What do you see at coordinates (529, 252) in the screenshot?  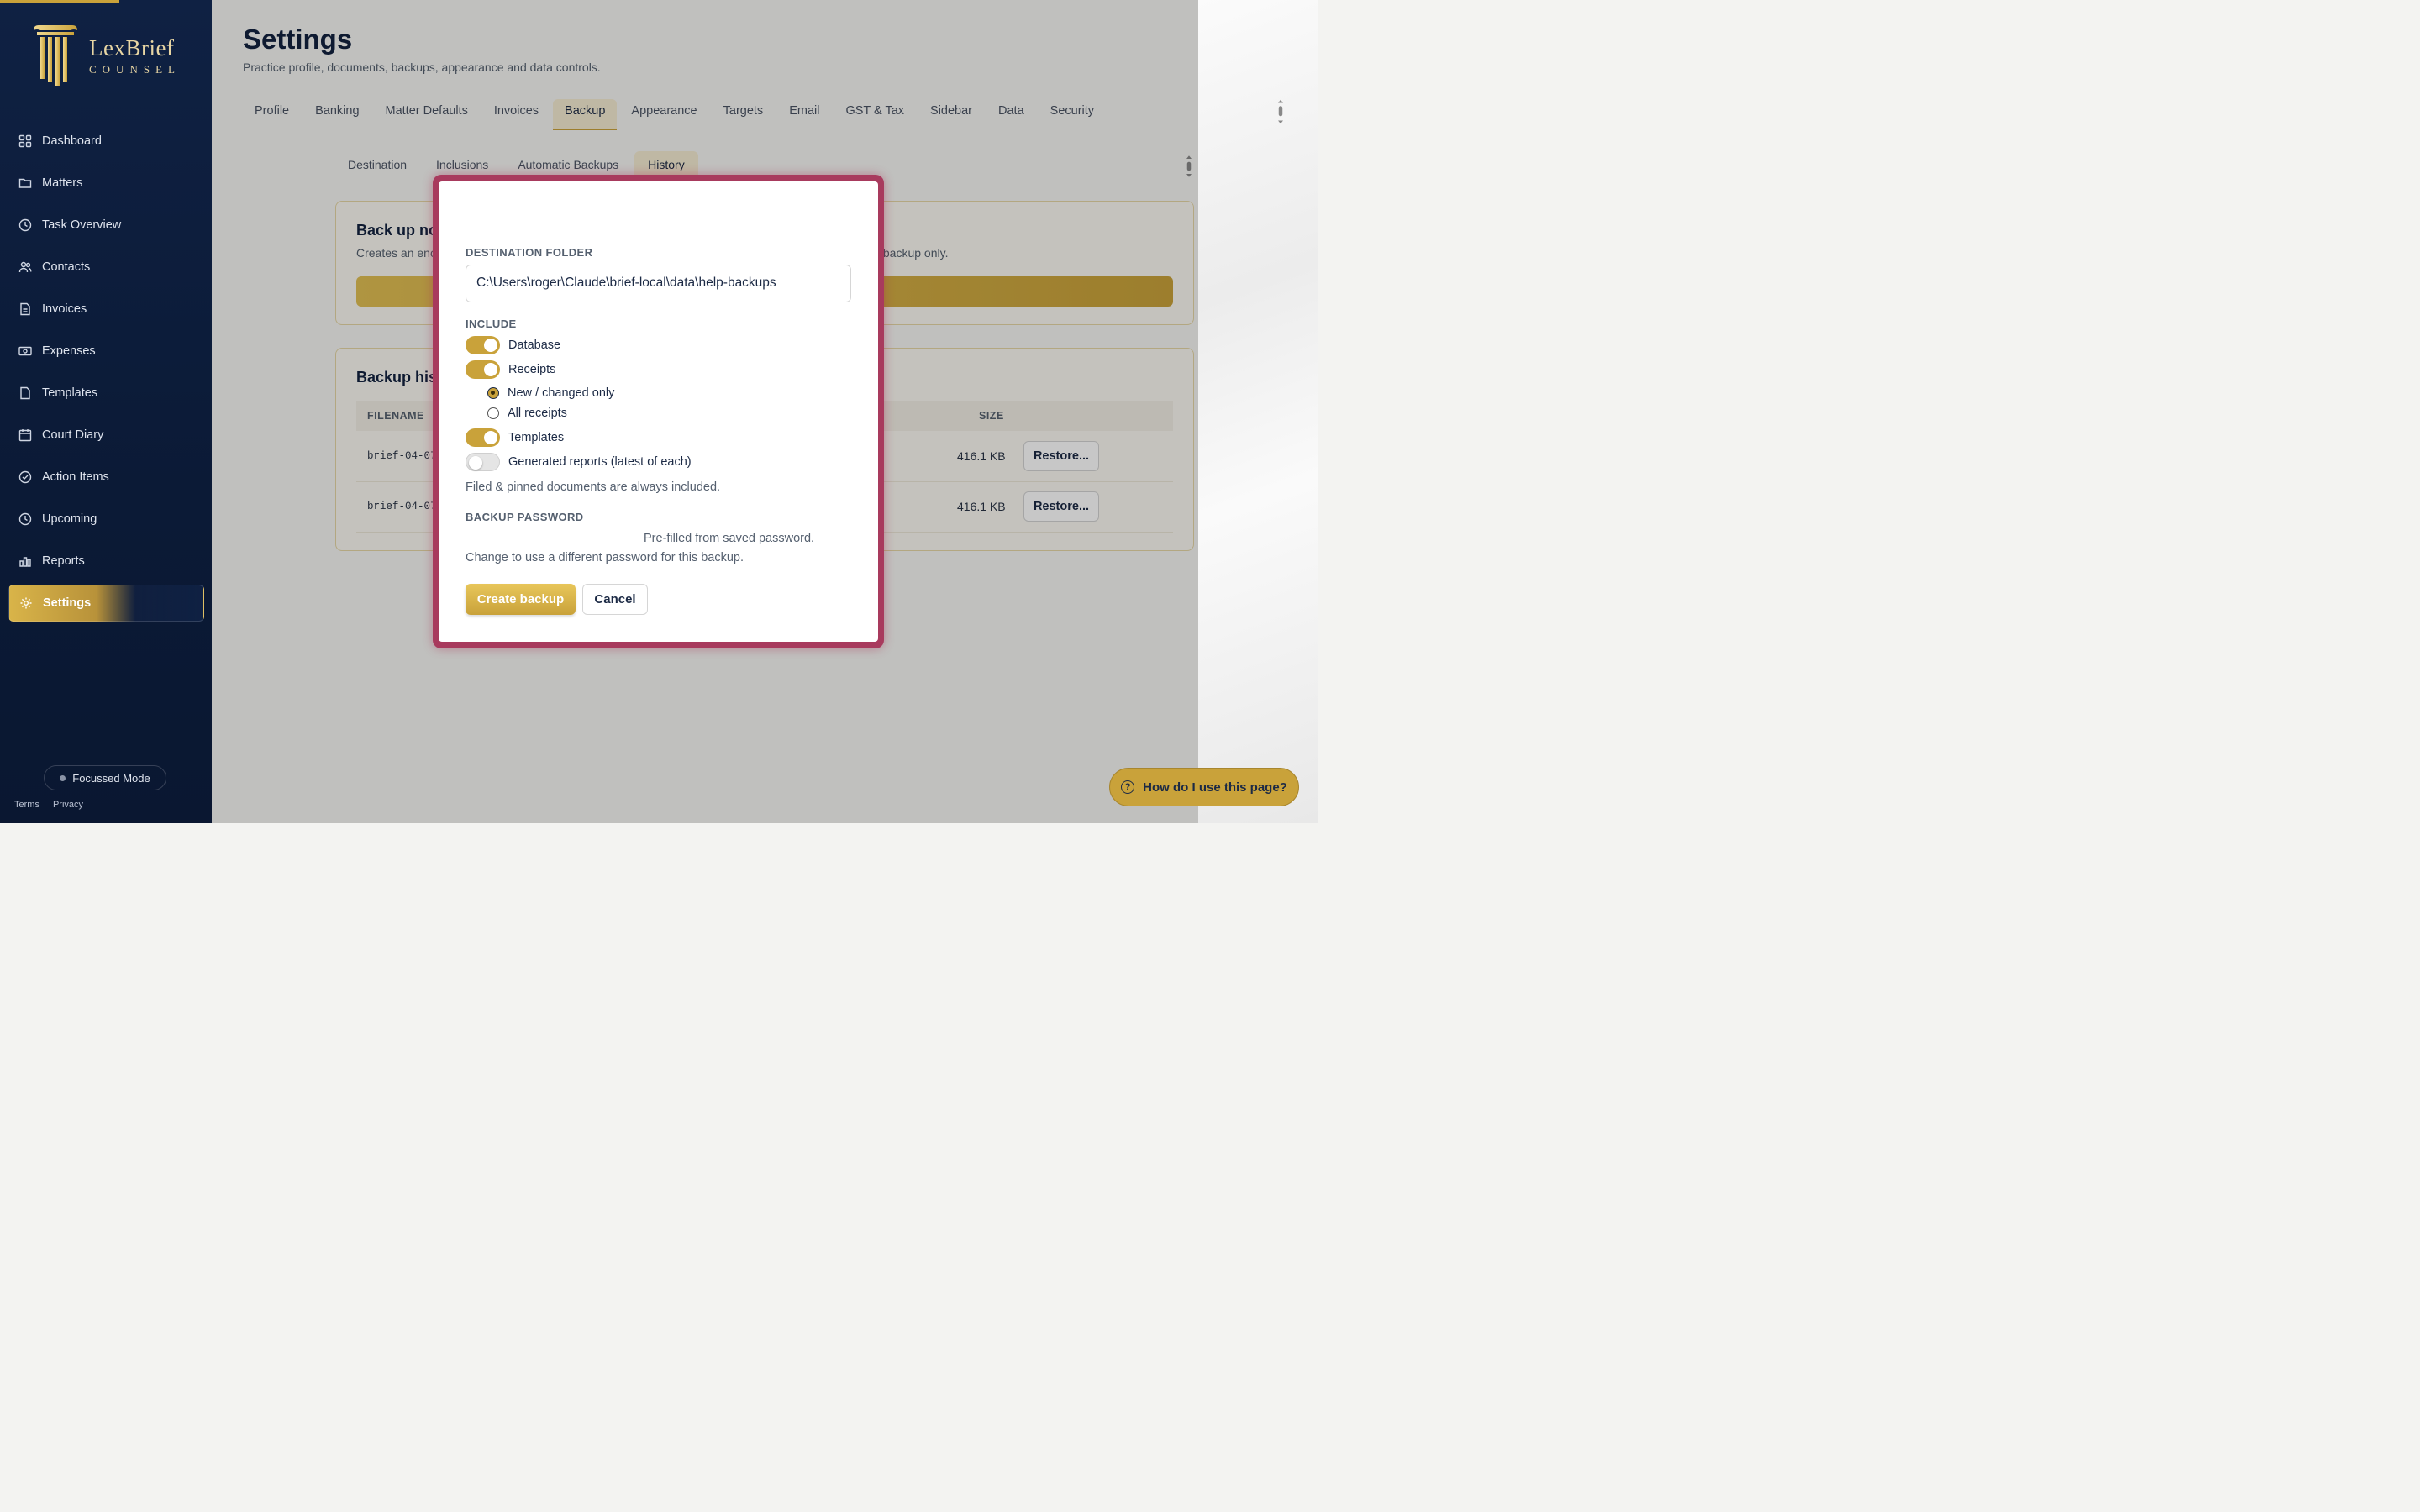 I see `destination-folder-label: DESTINATION FOLDER` at bounding box center [529, 252].